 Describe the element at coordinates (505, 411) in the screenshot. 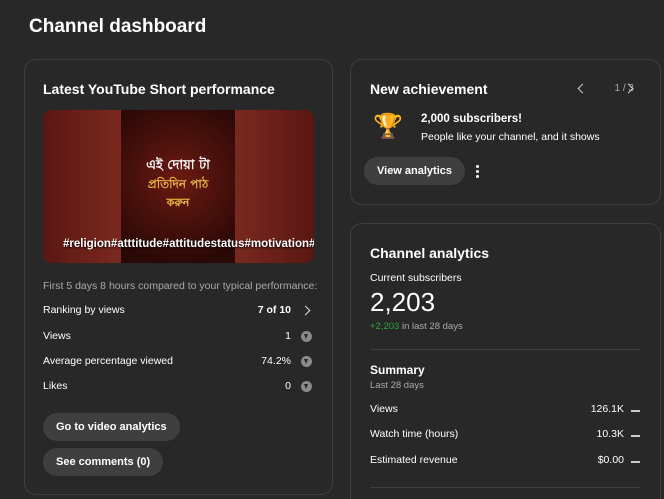

I see `analytics-row-views: Views 126.1K` at that location.